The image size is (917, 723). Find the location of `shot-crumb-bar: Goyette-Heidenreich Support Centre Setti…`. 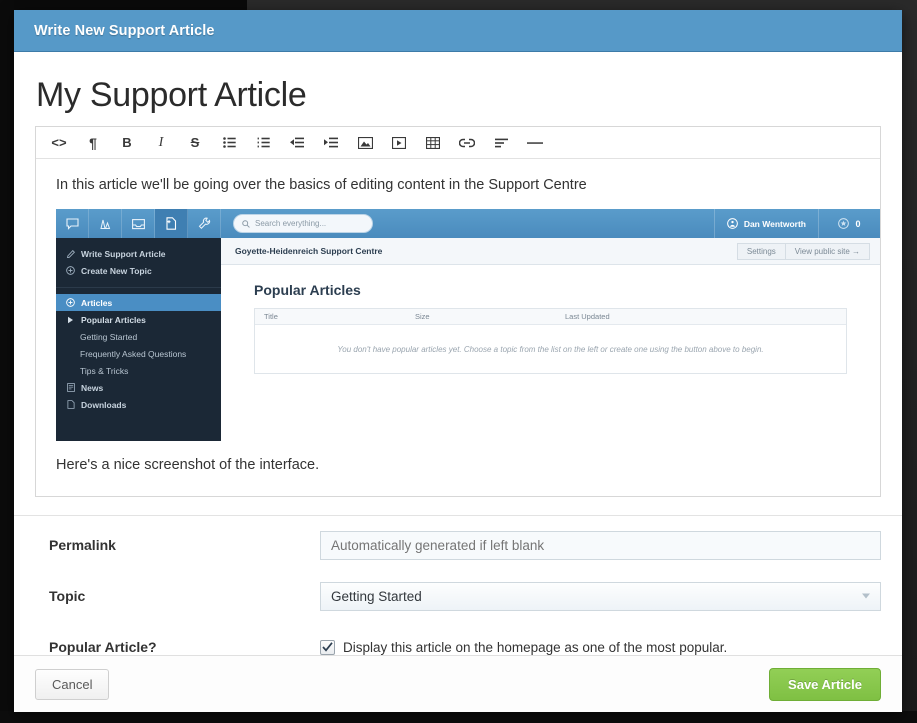

shot-crumb-bar: Goyette-Heidenreich Support Centre Setti… is located at coordinates (550, 252).